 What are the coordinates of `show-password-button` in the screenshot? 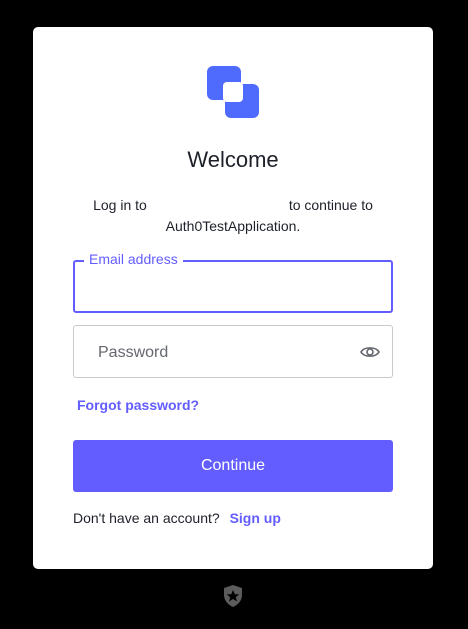 It's located at (370, 352).